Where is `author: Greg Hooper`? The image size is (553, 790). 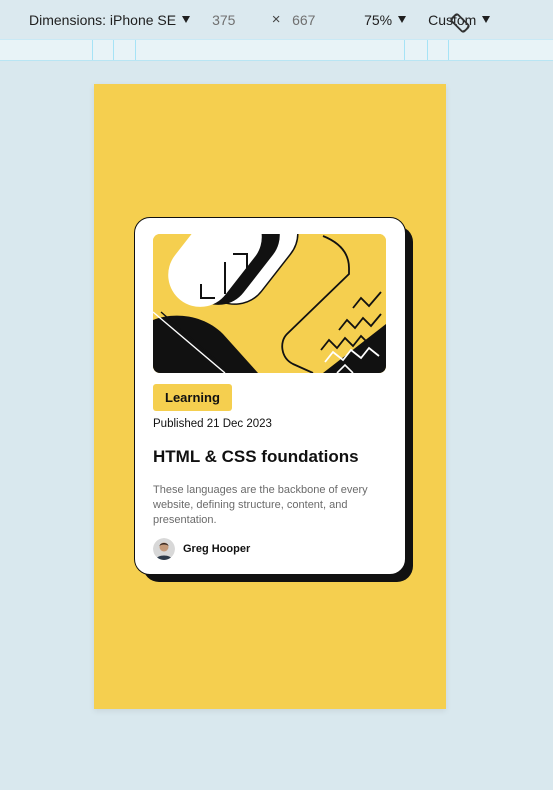
author: Greg Hooper is located at coordinates (201, 549).